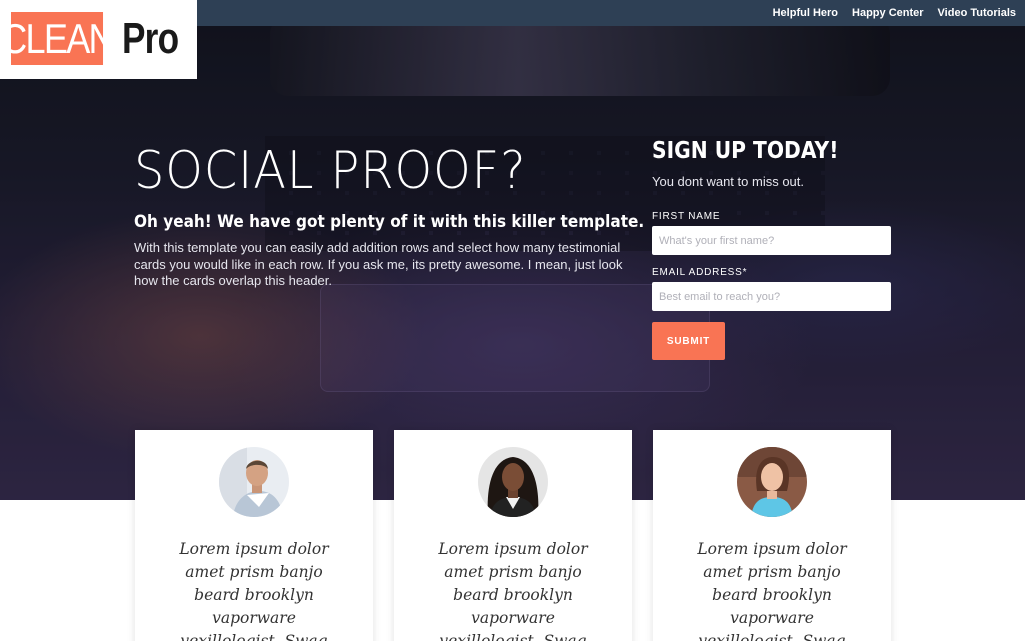 The image size is (1025, 641). Describe the element at coordinates (686, 216) in the screenshot. I see `first-name-label: FIRST NAME` at that location.